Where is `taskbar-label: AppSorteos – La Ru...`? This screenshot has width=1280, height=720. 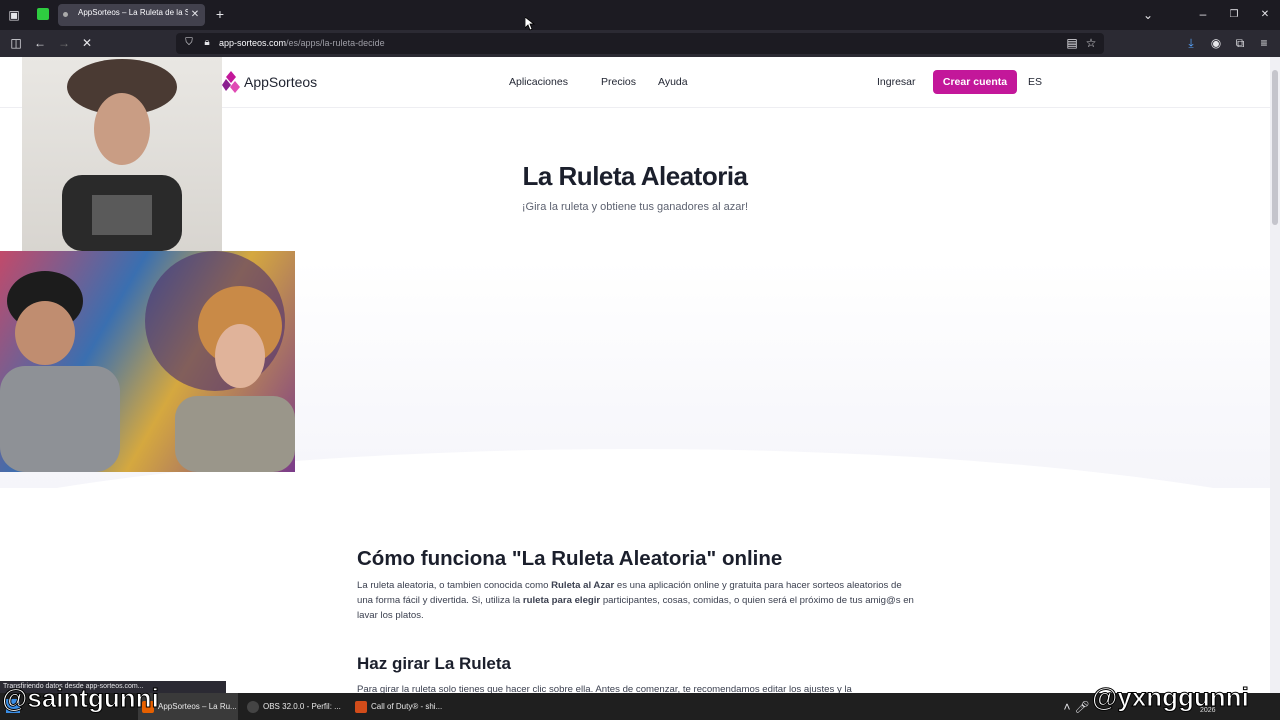 taskbar-label: AppSorteos – La Ru... is located at coordinates (197, 706).